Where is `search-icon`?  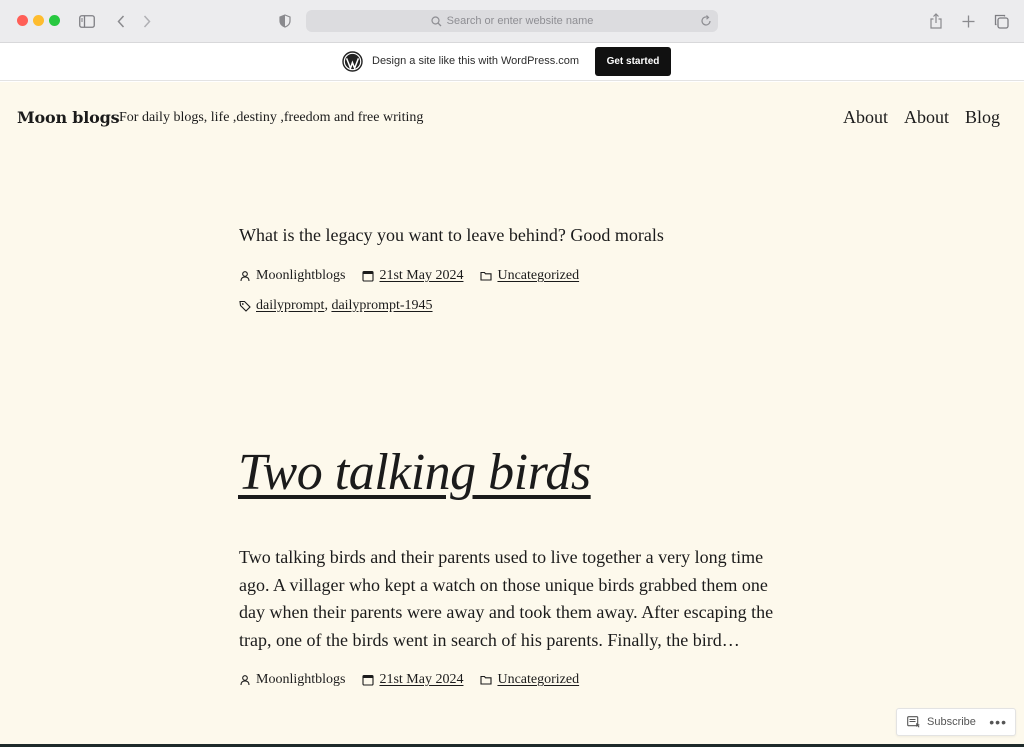 search-icon is located at coordinates (436, 21).